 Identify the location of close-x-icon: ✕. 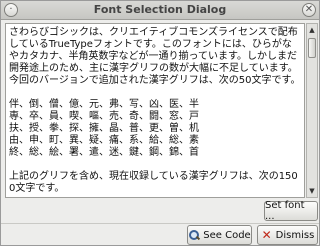
(266, 235).